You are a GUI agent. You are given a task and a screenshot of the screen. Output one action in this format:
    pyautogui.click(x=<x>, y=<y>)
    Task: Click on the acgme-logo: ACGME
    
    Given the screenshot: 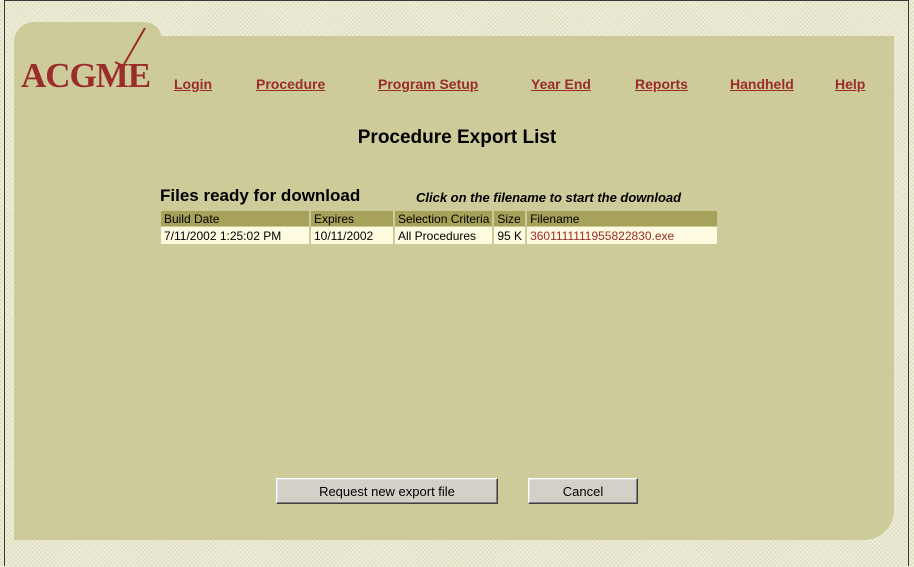 What is the action you would take?
    pyautogui.click(x=86, y=61)
    